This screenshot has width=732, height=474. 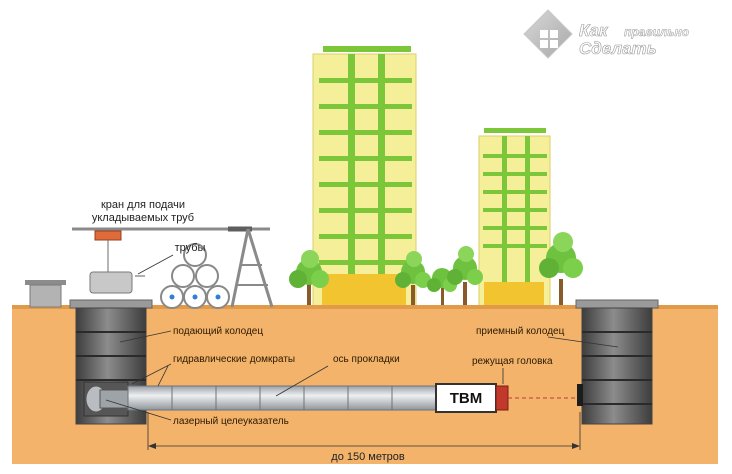 What do you see at coordinates (115, 399) in the screenshot?
I see `hydraulic-jack` at bounding box center [115, 399].